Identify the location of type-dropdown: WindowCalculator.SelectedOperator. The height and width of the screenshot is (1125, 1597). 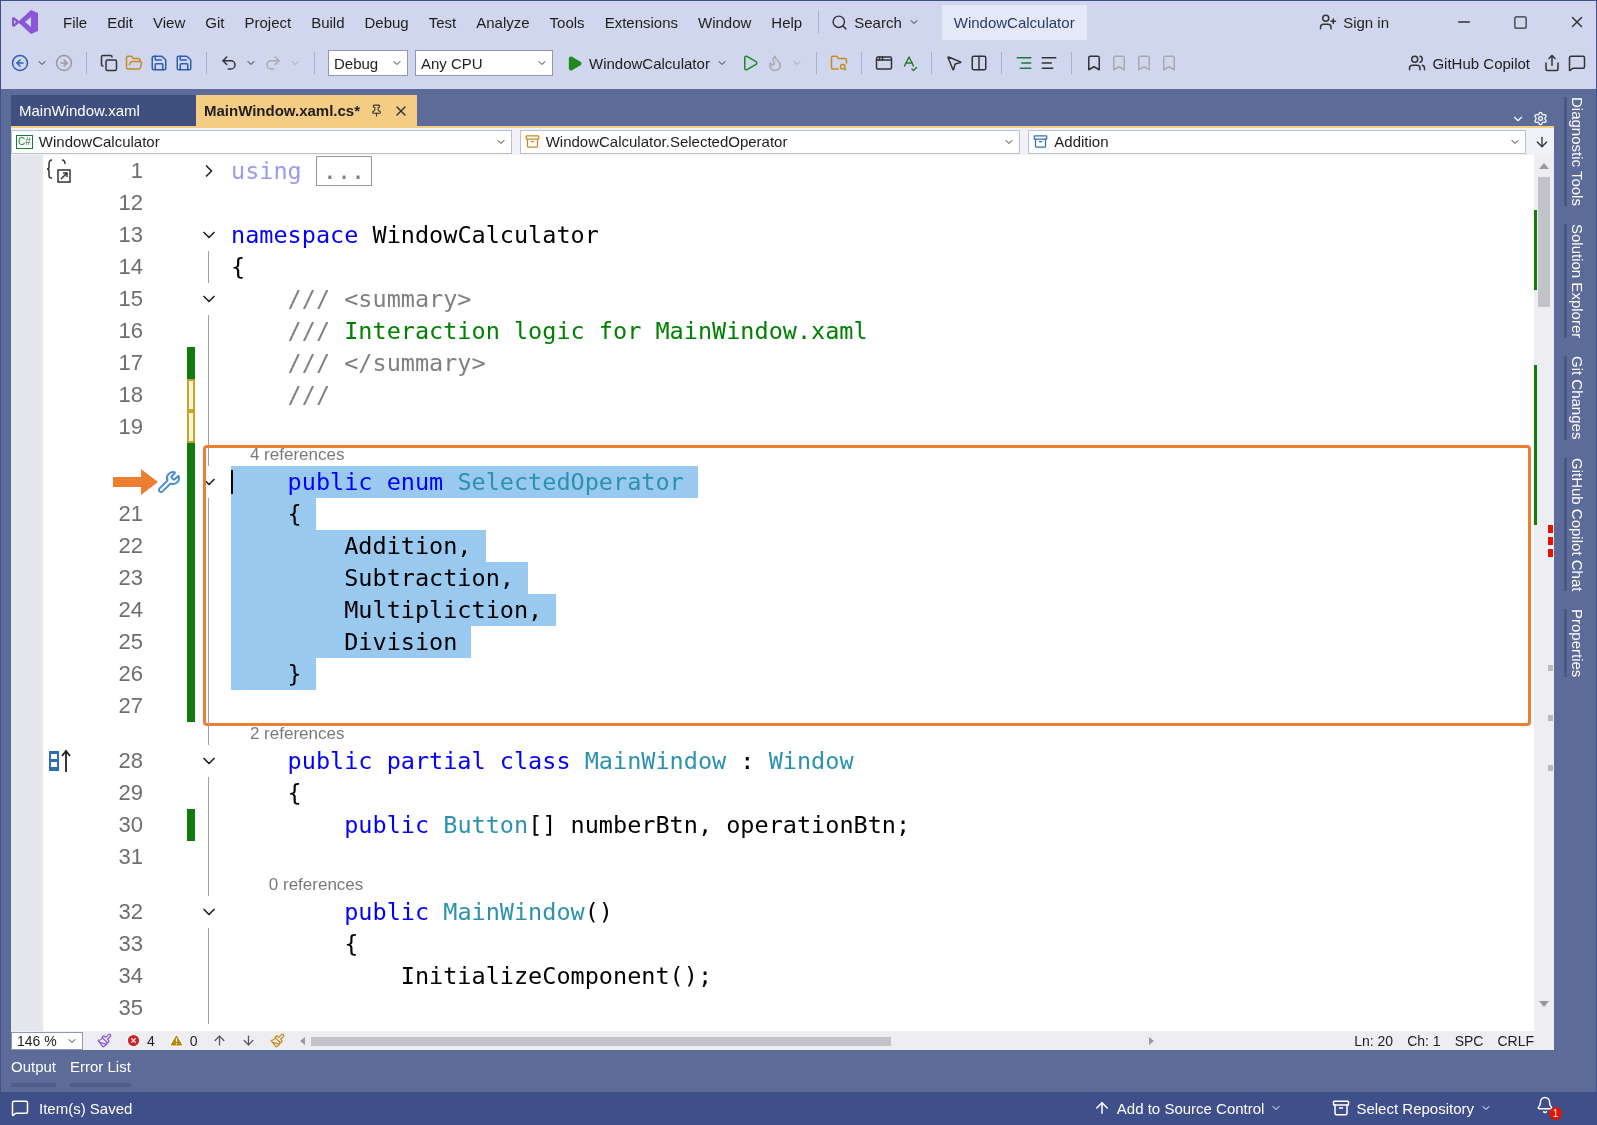
(770, 141).